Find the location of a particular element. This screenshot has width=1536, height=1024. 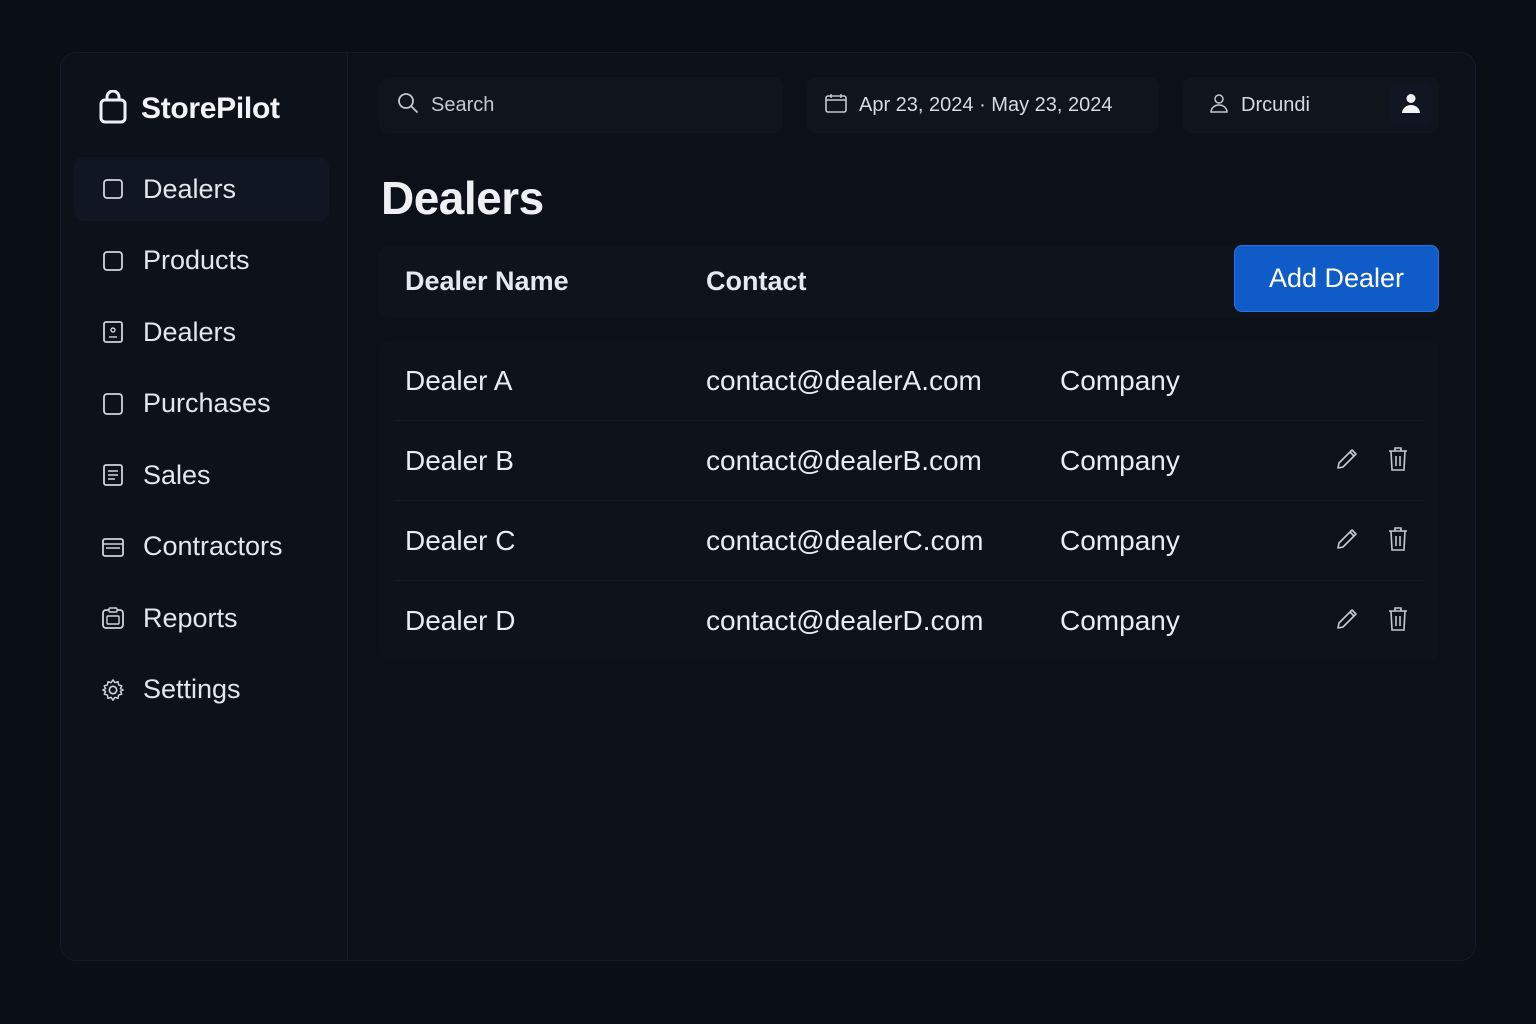

dealer-contact-cell: contact@dealerB.com is located at coordinates (844, 460).